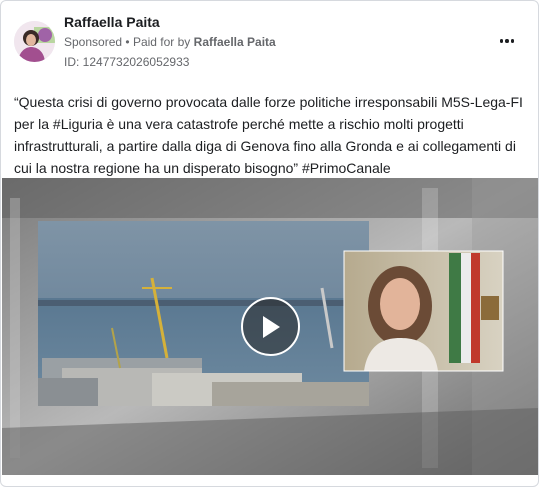  I want to click on sponsored-line: Sponsored • Paid for by Raffaella Paita, so click(170, 42).